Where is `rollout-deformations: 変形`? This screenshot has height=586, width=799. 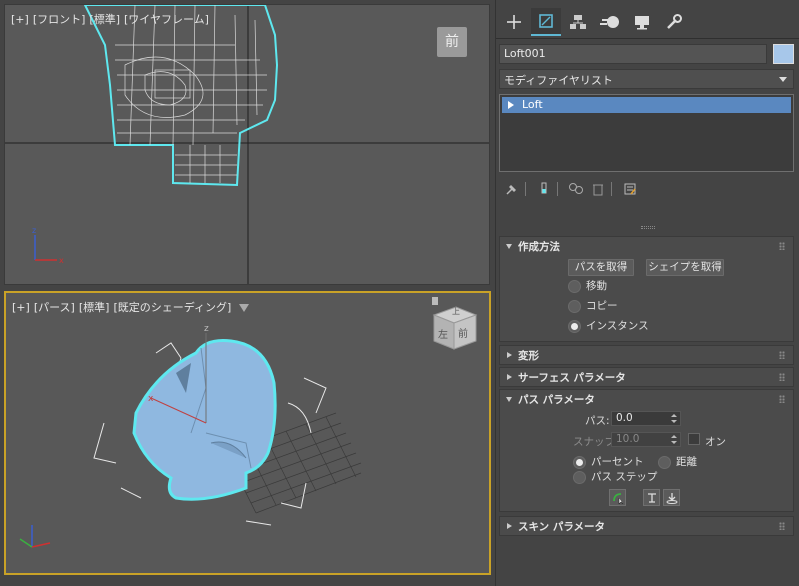
rollout-deformations: 変形 is located at coordinates (646, 355).